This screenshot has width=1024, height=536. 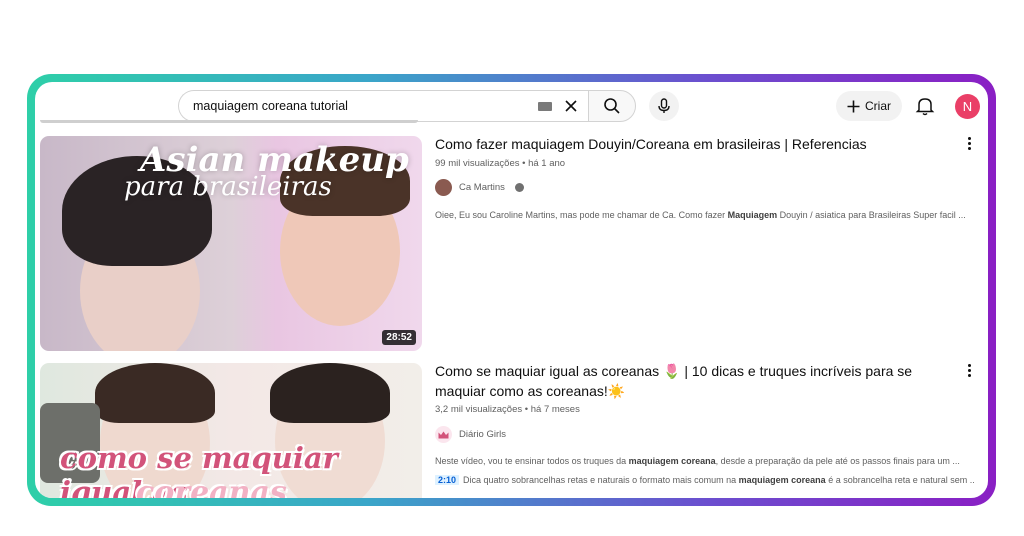 I want to click on view-count: 99 mil visualizações, so click(x=477, y=163).